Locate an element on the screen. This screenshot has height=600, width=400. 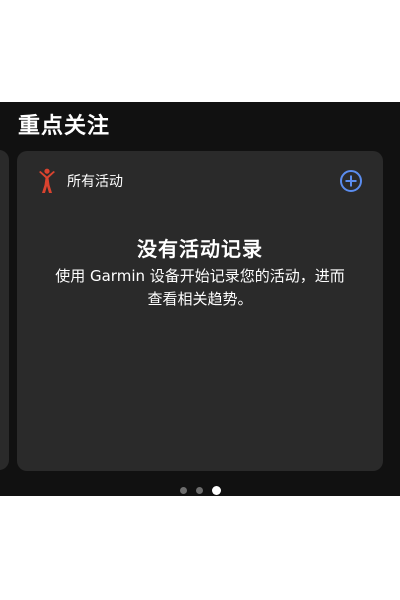
add-activity-button is located at coordinates (351, 181).